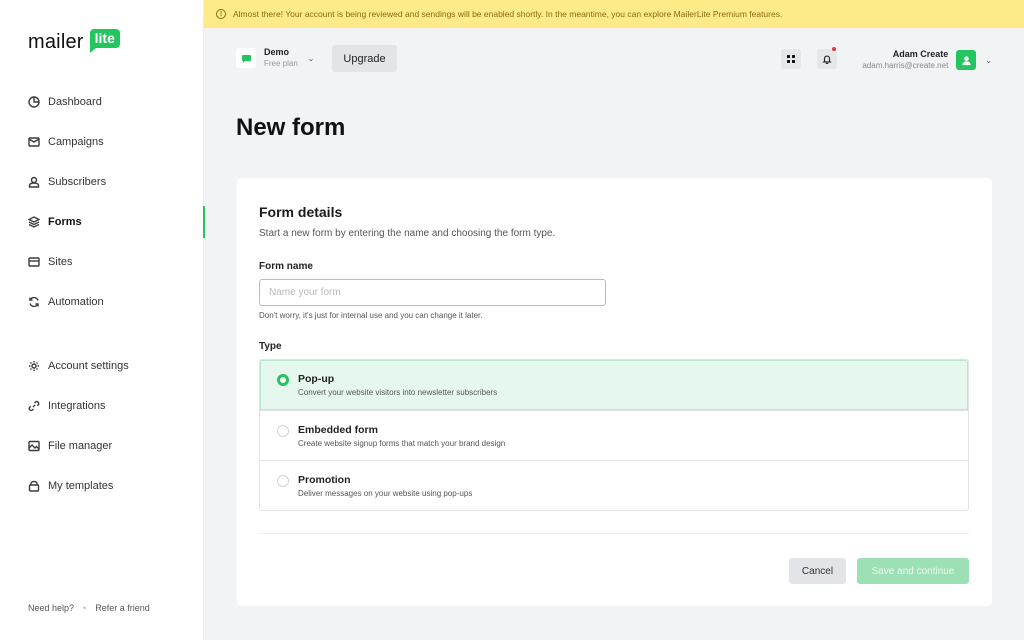 The image size is (1024, 640). Describe the element at coordinates (75, 102) in the screenshot. I see `sidebar-item-label: Dashboard` at that location.